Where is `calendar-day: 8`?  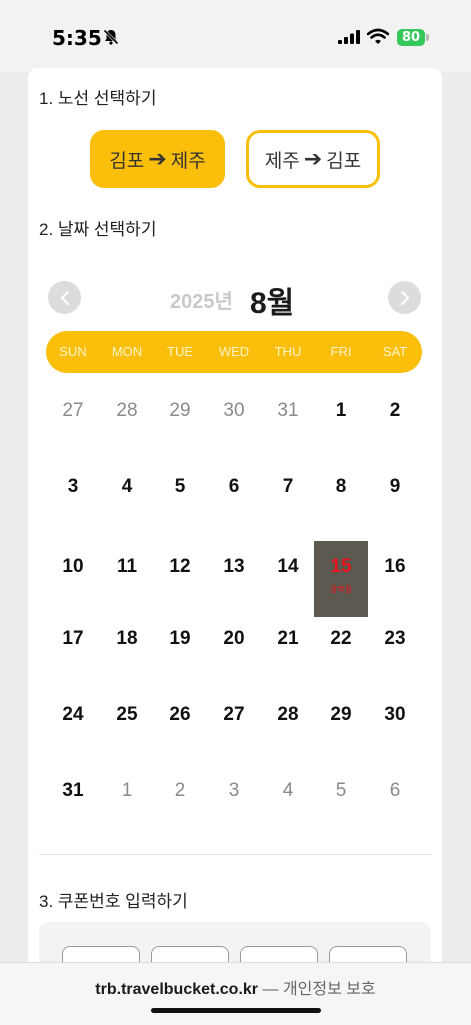 calendar-day: 8 is located at coordinates (341, 499).